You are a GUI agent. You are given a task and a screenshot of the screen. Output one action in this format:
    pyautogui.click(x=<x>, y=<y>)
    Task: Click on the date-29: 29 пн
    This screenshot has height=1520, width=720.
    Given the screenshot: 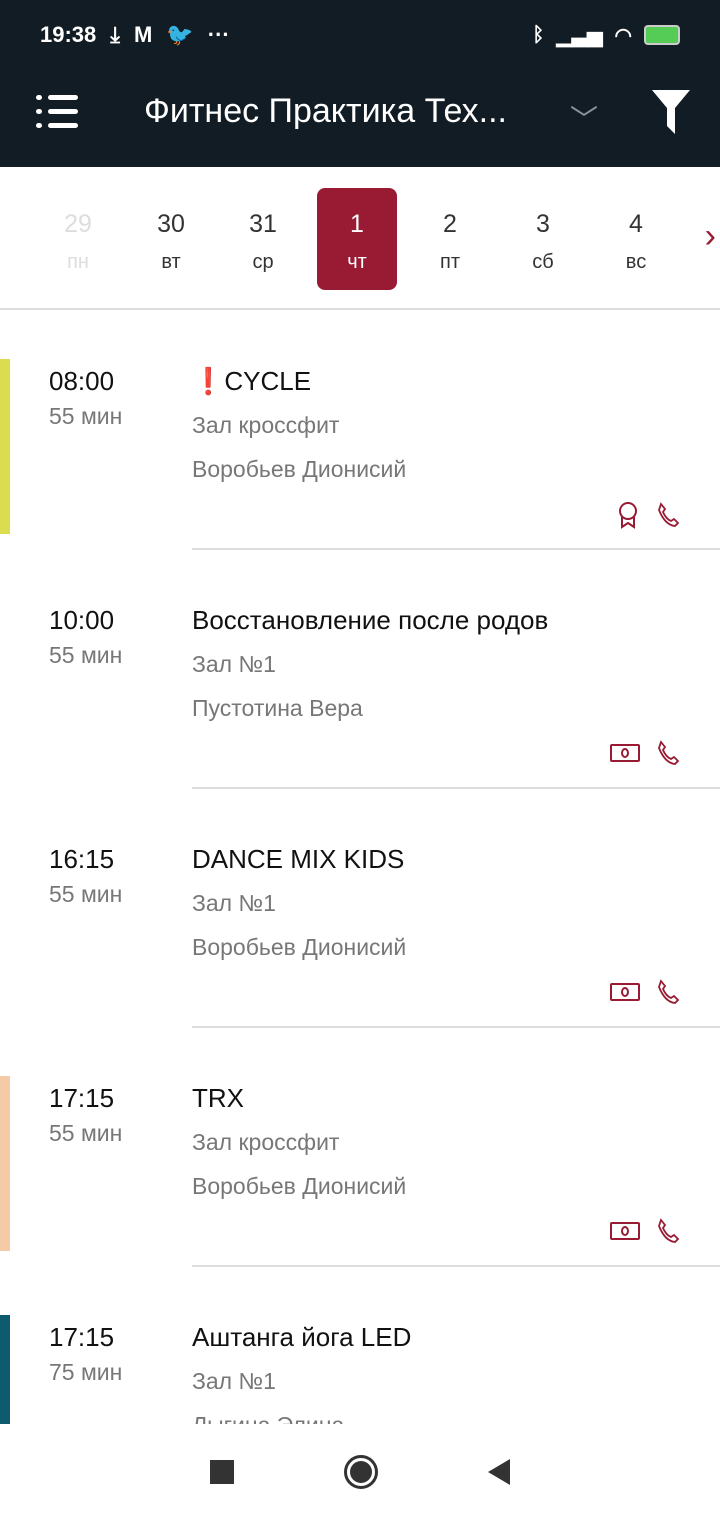 What is the action you would take?
    pyautogui.click(x=78, y=239)
    